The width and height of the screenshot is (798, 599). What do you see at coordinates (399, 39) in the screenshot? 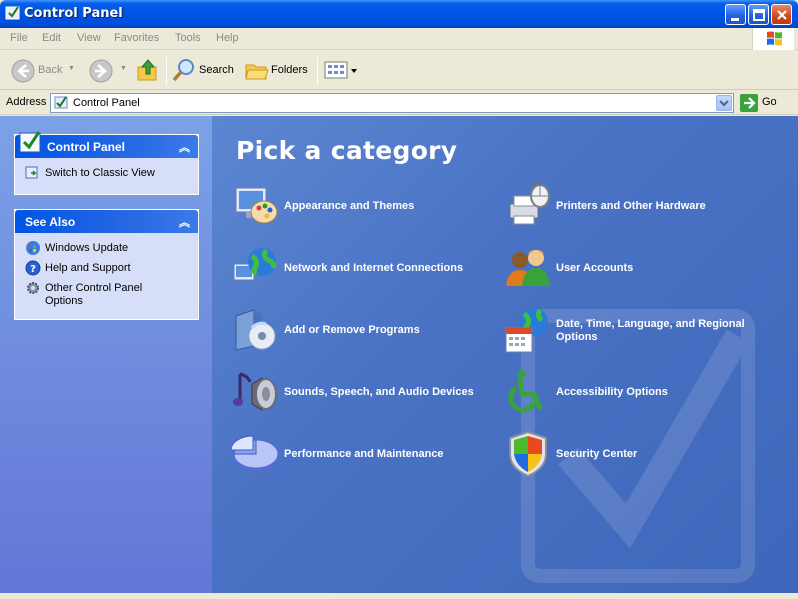
I see `menu-bar: File Edit View Favorites Tools Help` at bounding box center [399, 39].